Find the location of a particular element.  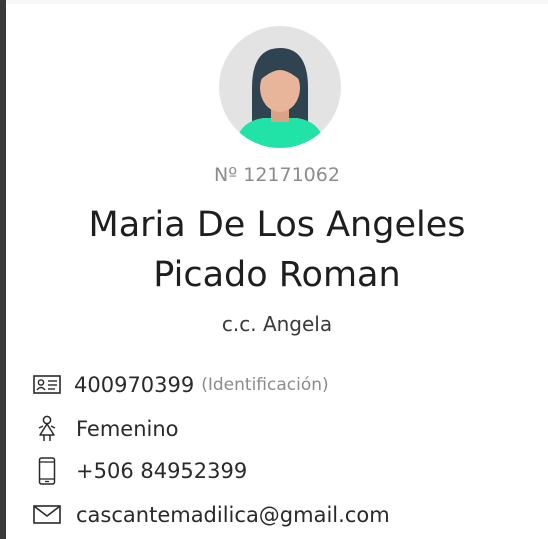

id-card-icon is located at coordinates (47, 385).